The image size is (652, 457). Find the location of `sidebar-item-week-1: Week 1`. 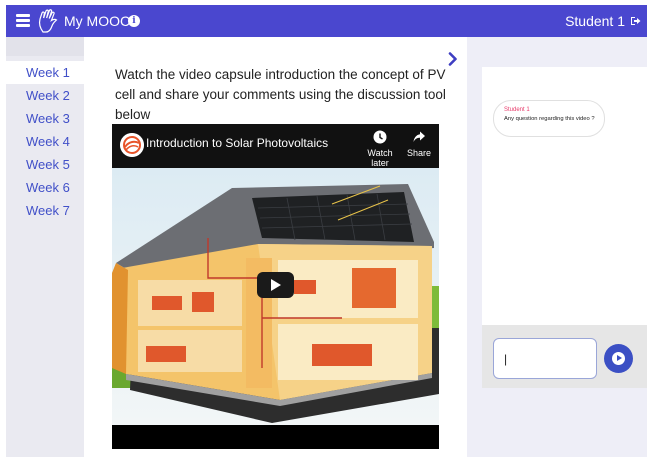

sidebar-item-week-1: Week 1 is located at coordinates (45, 72).